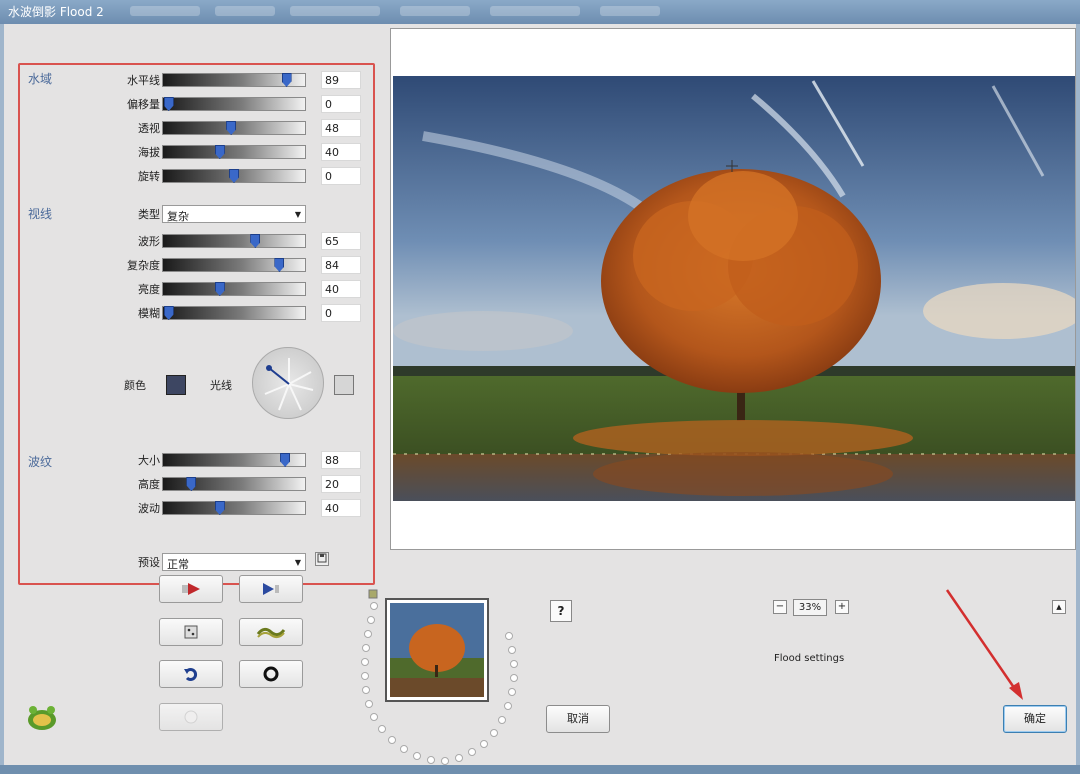 The width and height of the screenshot is (1080, 774). I want to click on preview-step-button, so click(271, 589).